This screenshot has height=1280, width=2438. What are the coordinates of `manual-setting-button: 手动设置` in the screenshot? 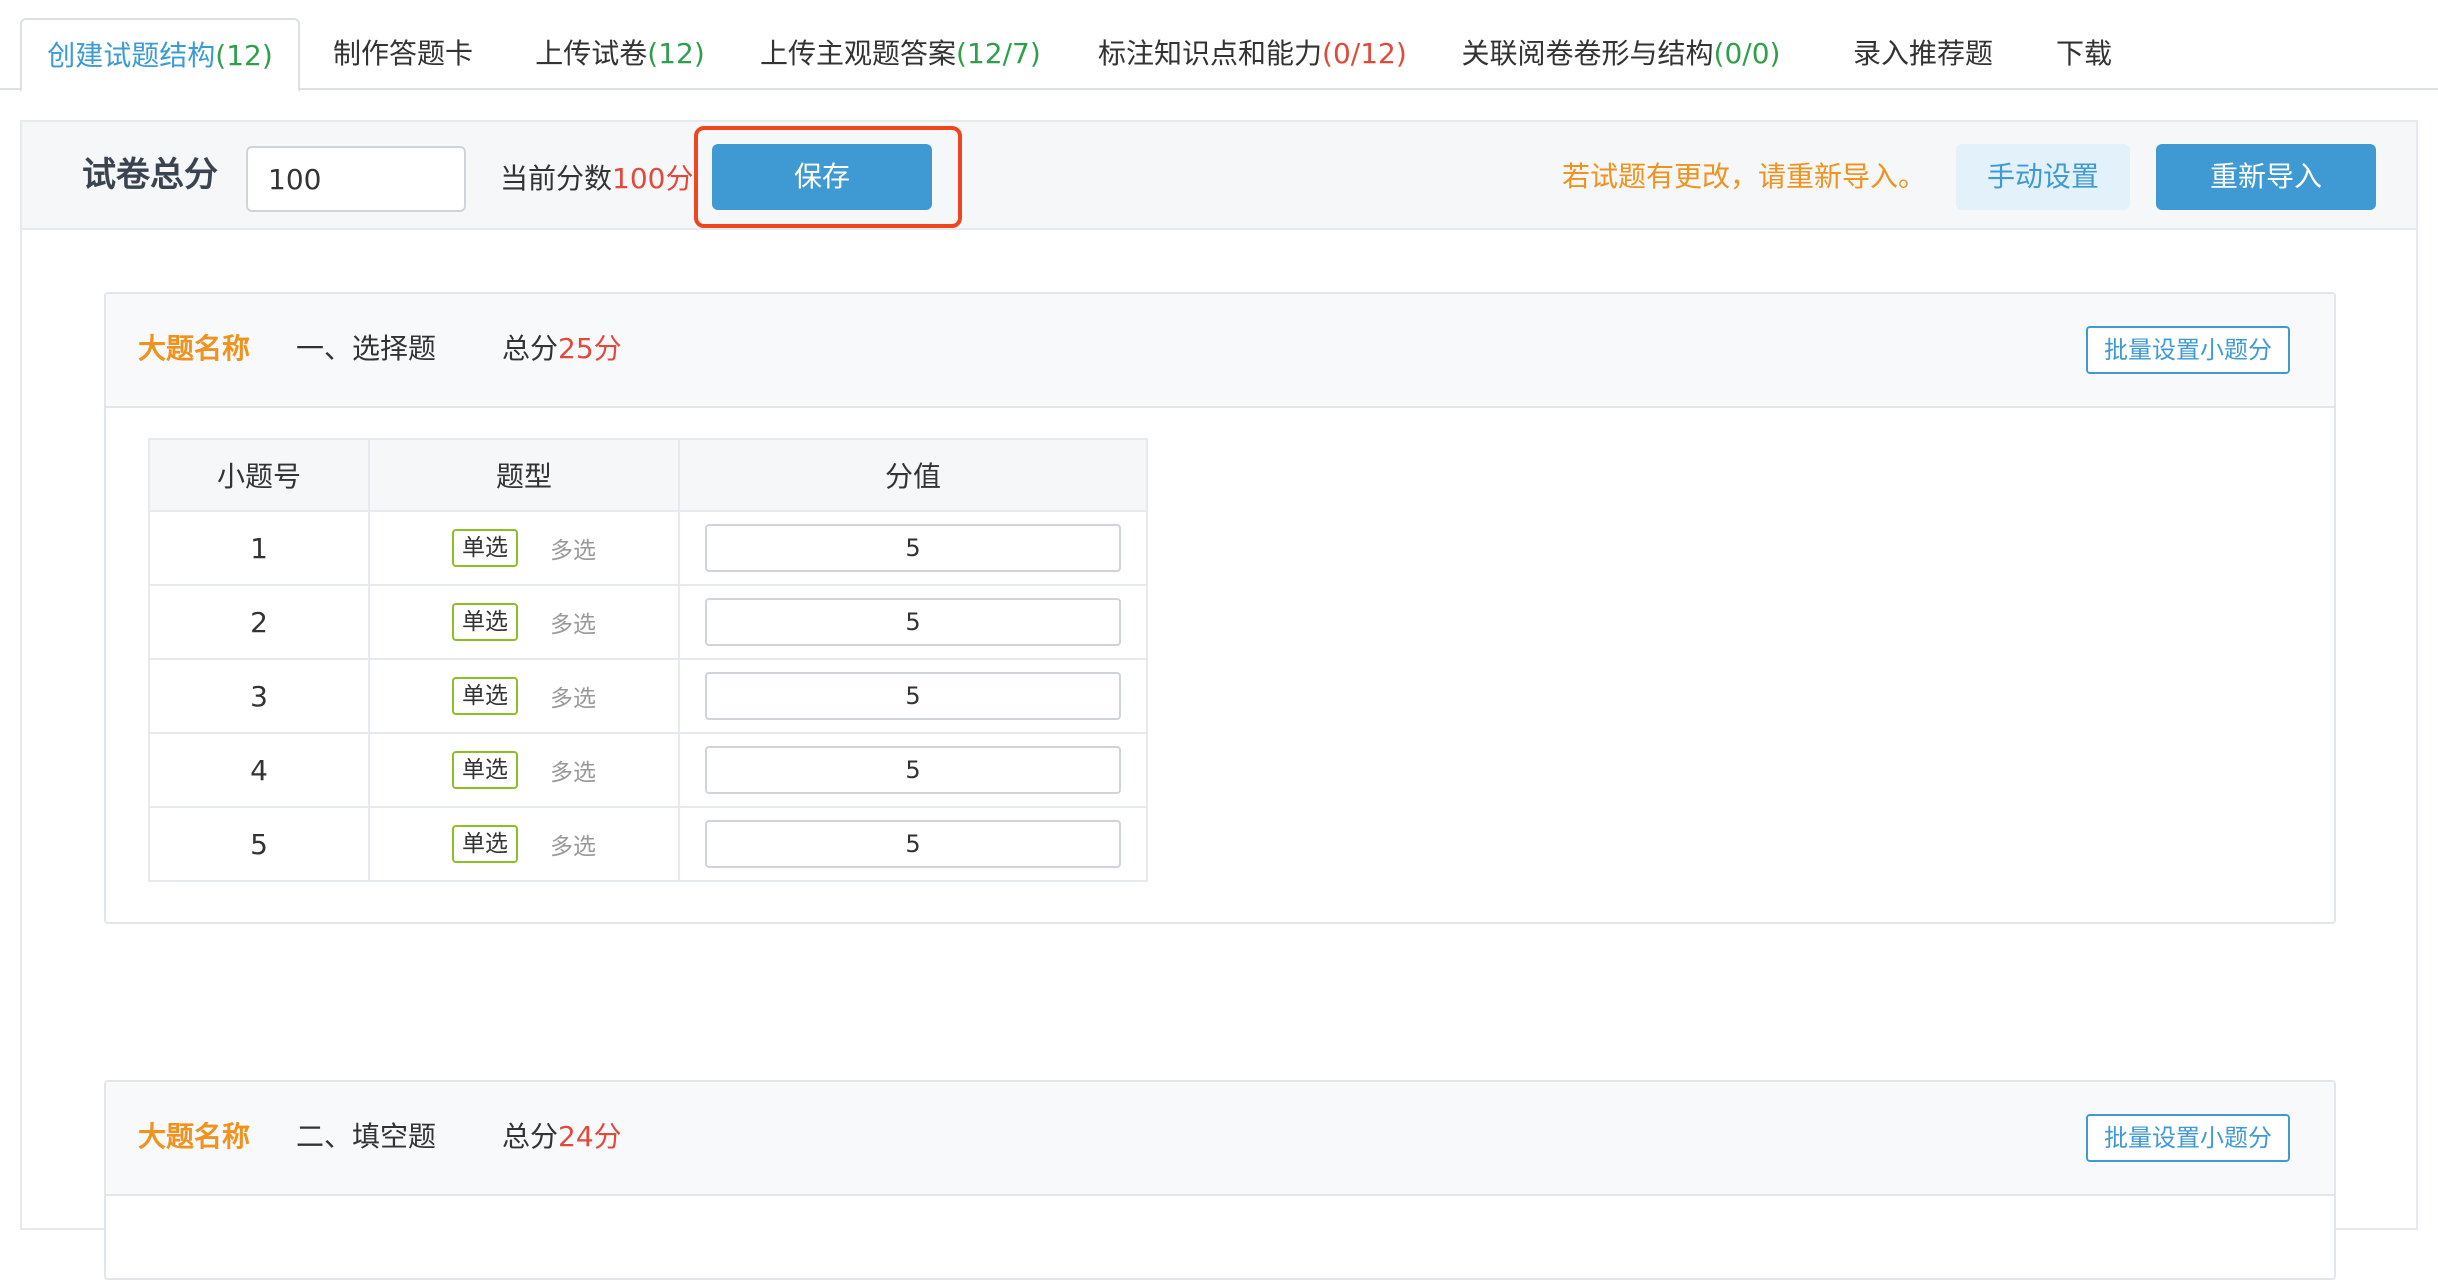 It's located at (2043, 177).